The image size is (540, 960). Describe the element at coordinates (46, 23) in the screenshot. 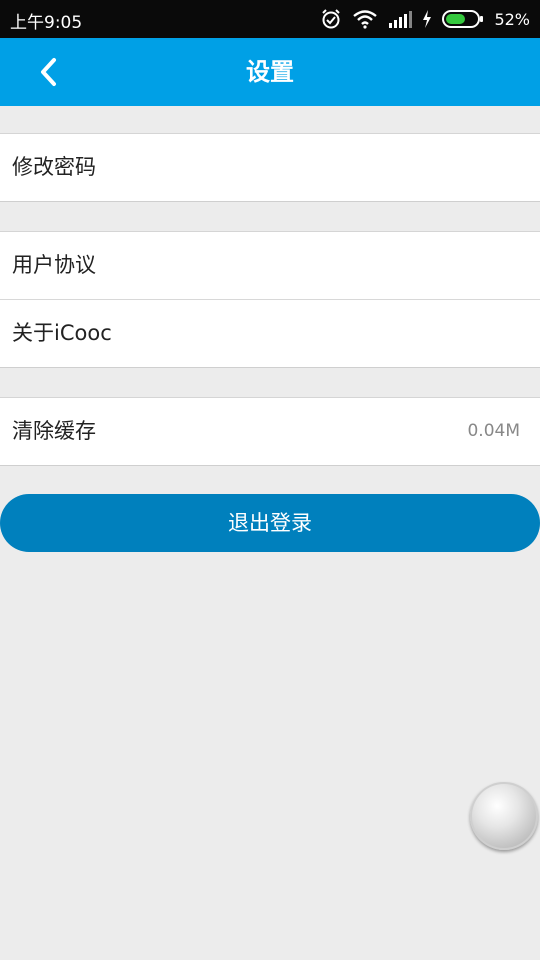

I see `status-time: 上午9:05` at that location.